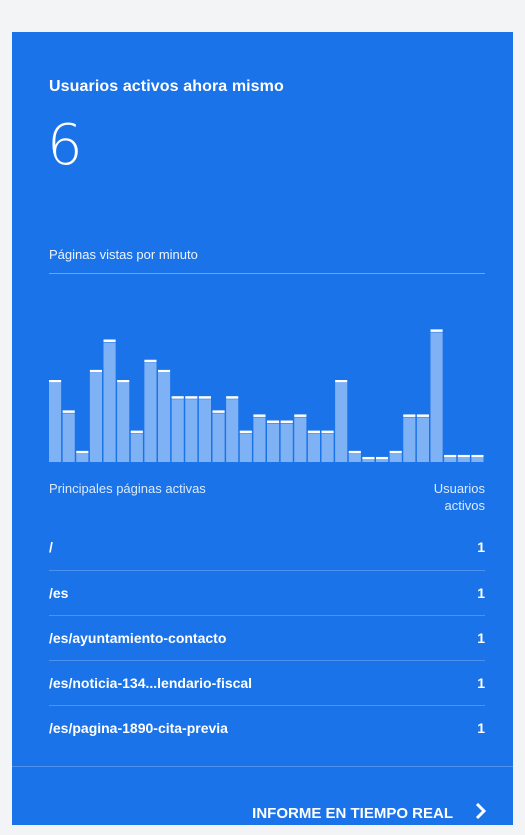 The width and height of the screenshot is (525, 835). What do you see at coordinates (138, 638) in the screenshot?
I see `page-path: /es/ayuntamiento-contacto` at bounding box center [138, 638].